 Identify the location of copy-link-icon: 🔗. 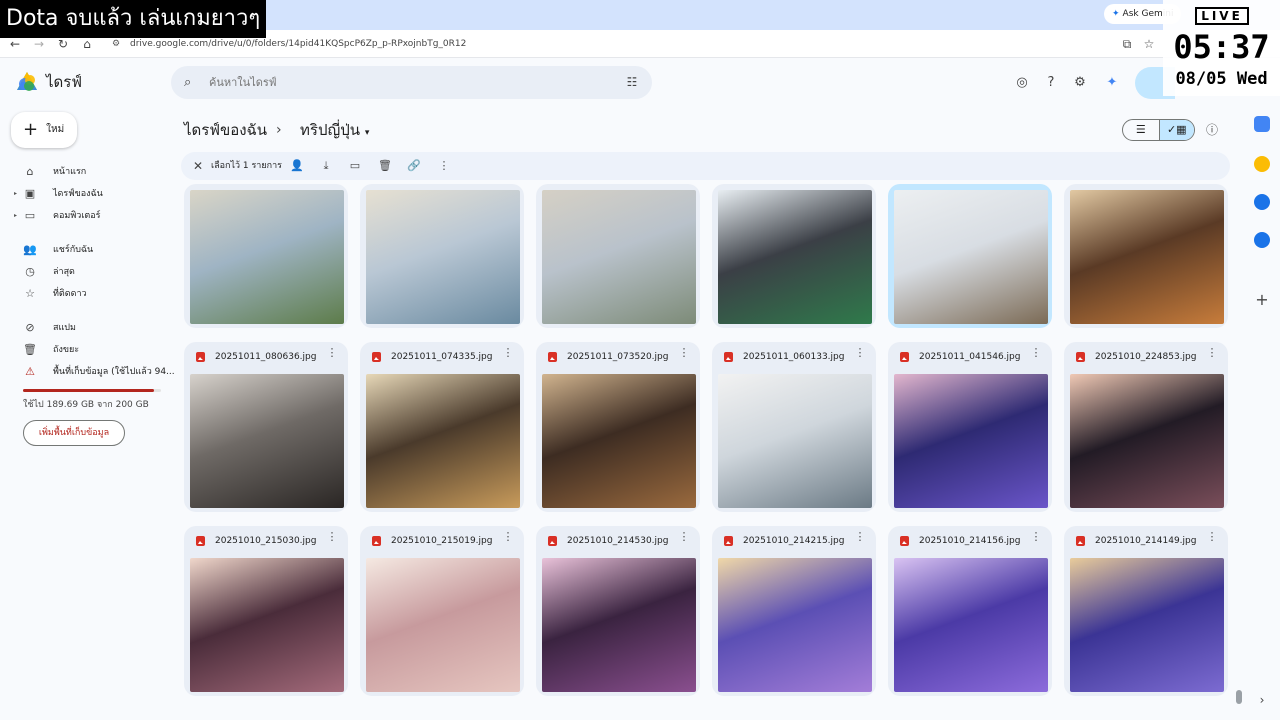
(414, 166).